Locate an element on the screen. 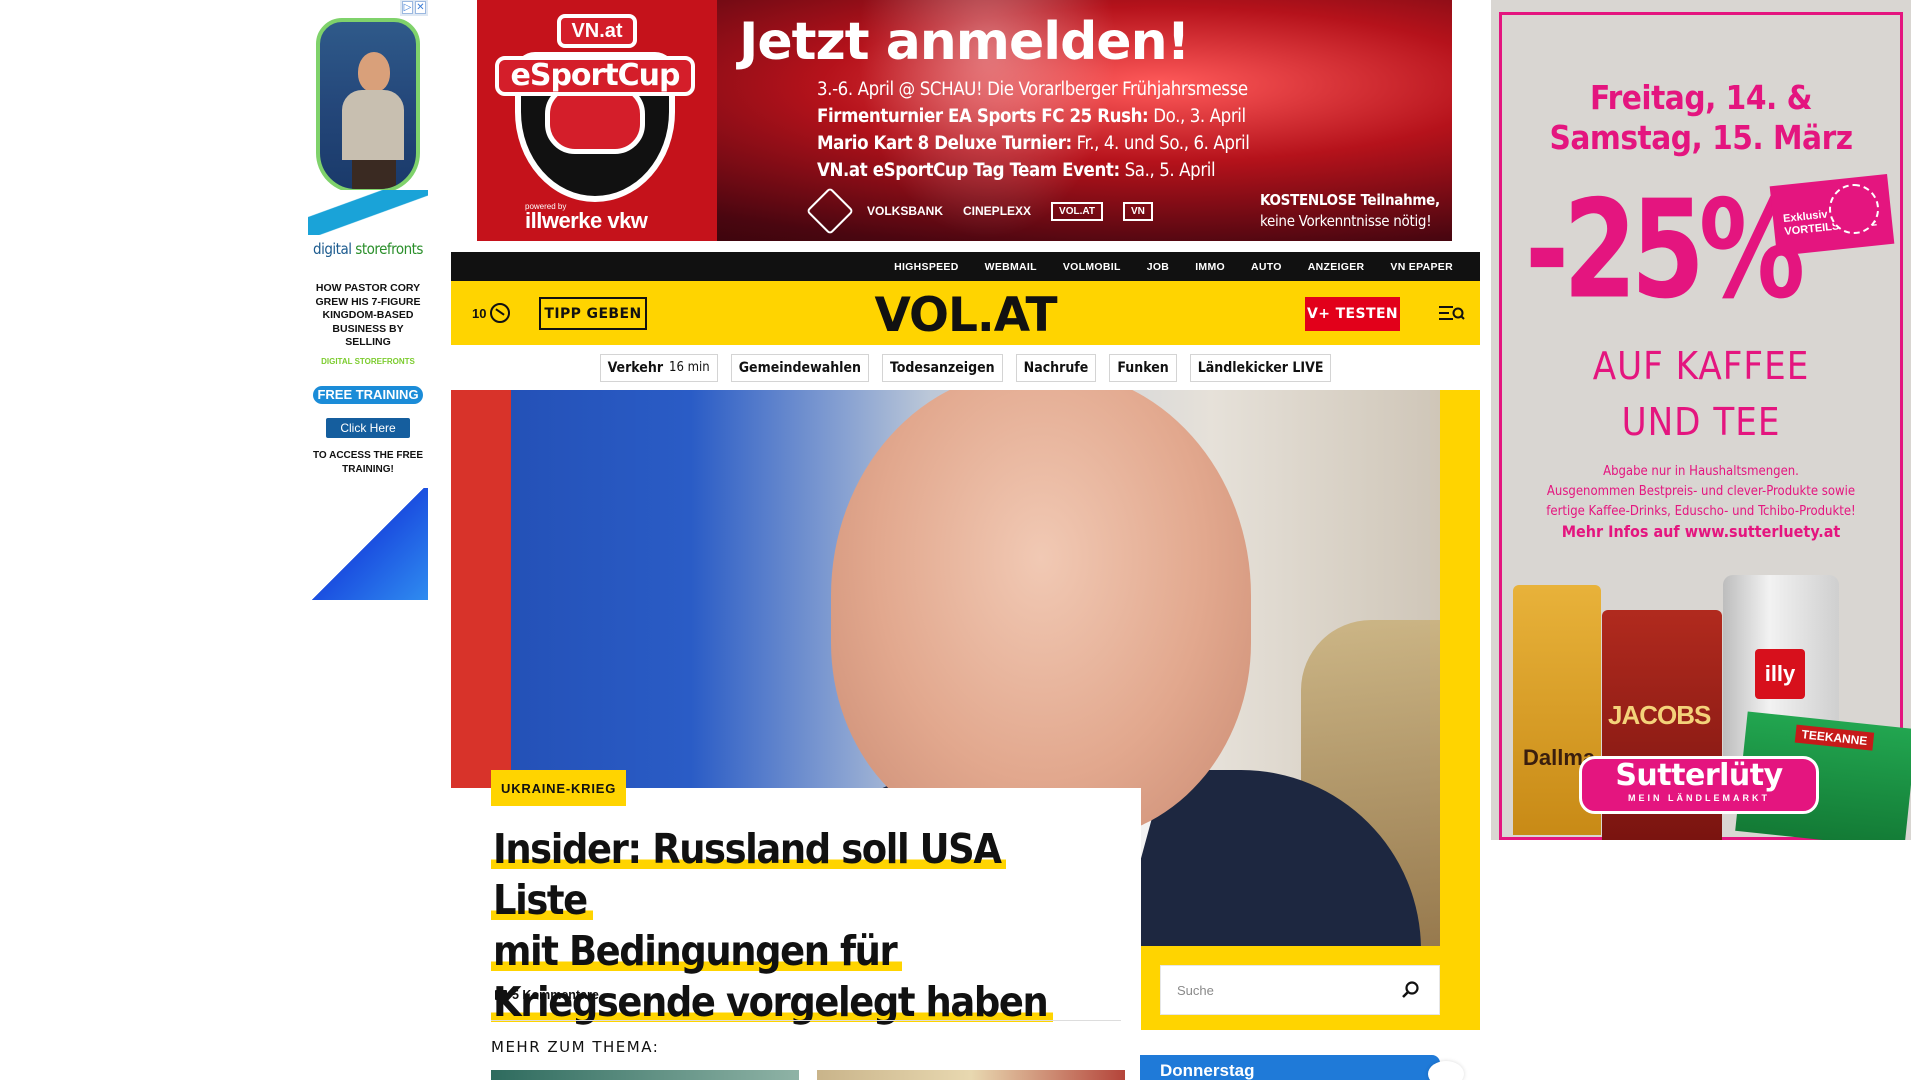  nav-auto: AUTO is located at coordinates (1266, 267).